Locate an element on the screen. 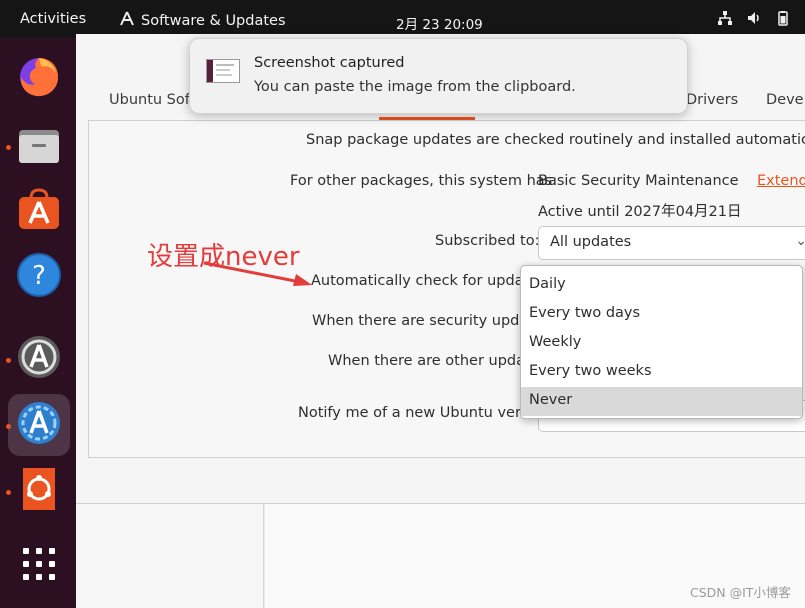 This screenshot has width=805, height=608. help-icon: ? is located at coordinates (39, 277).